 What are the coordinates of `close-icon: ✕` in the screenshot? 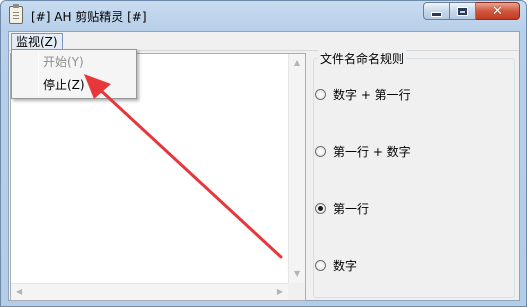 It's located at (497, 11).